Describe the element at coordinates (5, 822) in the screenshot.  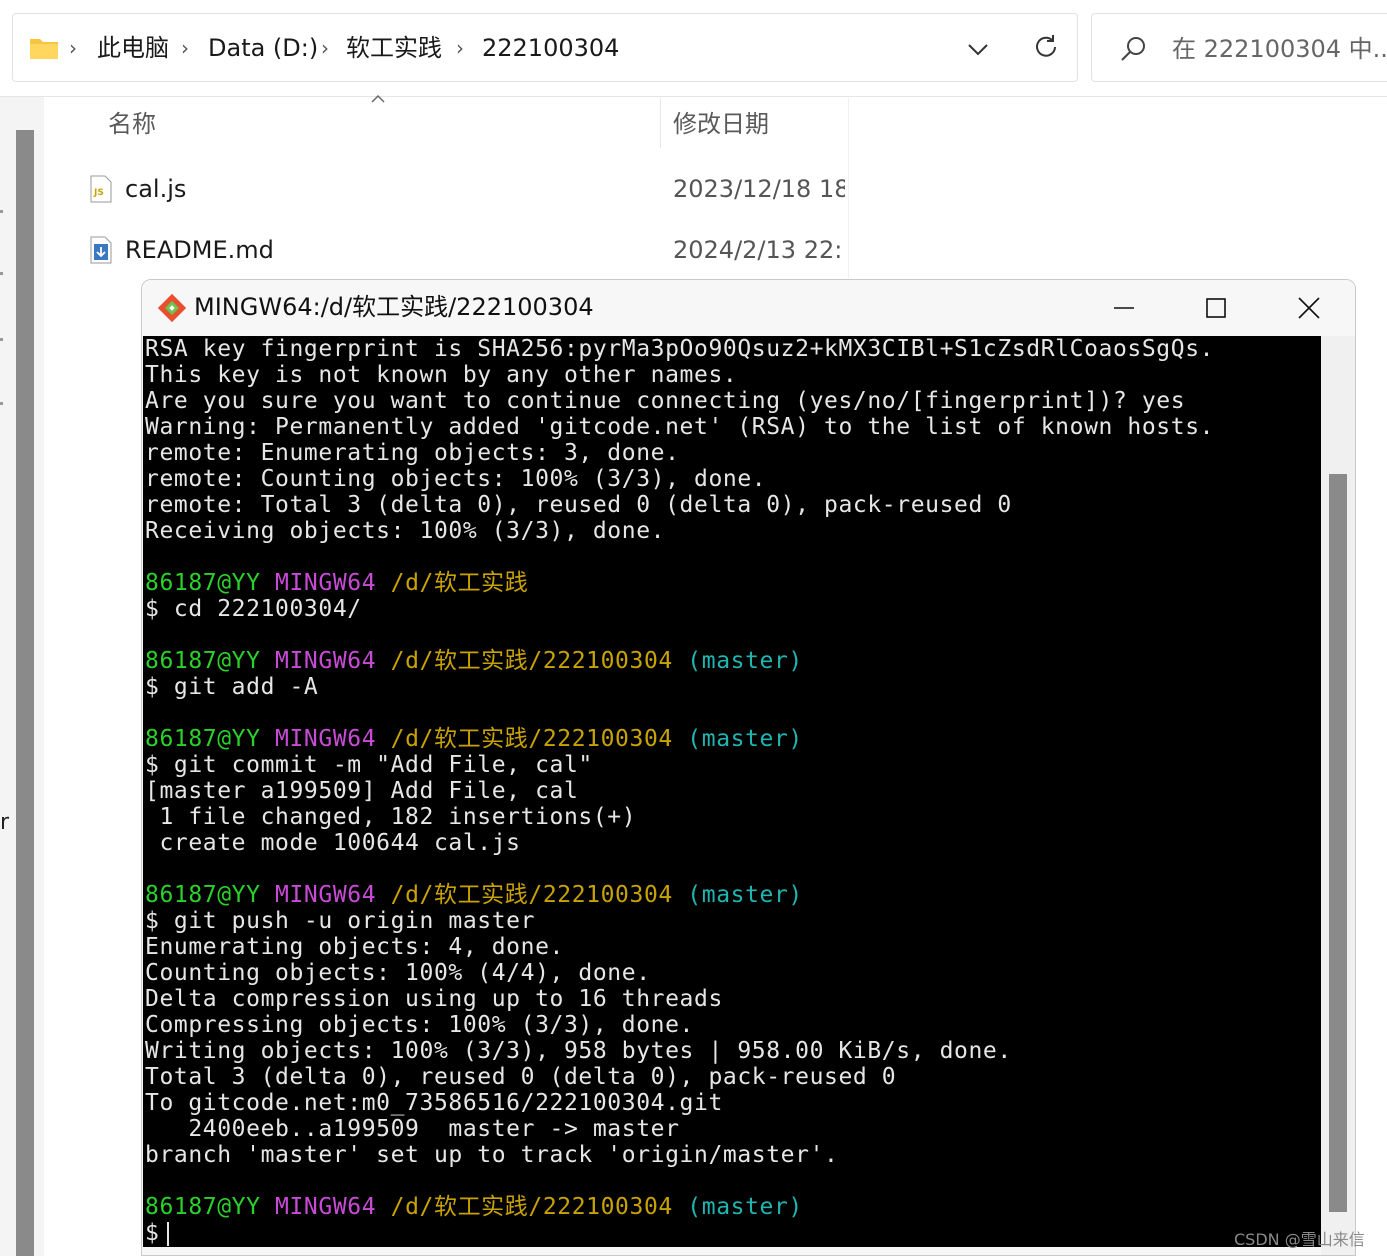
I see `nav-item-fragment: r` at that location.